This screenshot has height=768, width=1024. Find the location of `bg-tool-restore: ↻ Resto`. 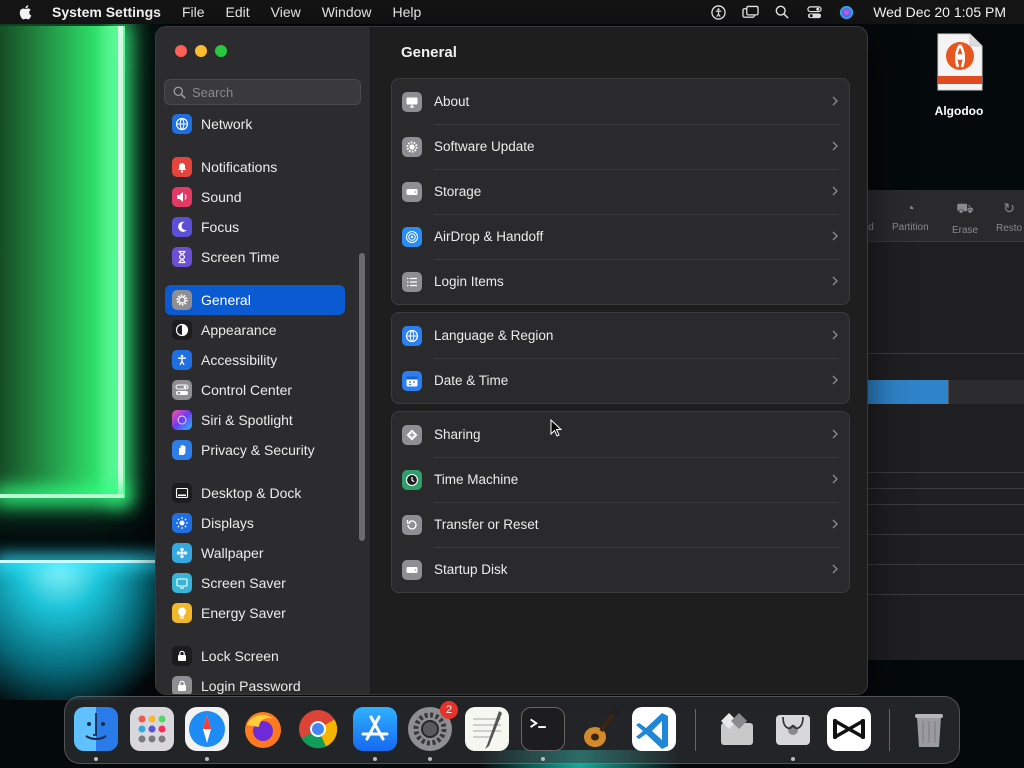

bg-tool-restore: ↻ Resto is located at coordinates (1009, 217).